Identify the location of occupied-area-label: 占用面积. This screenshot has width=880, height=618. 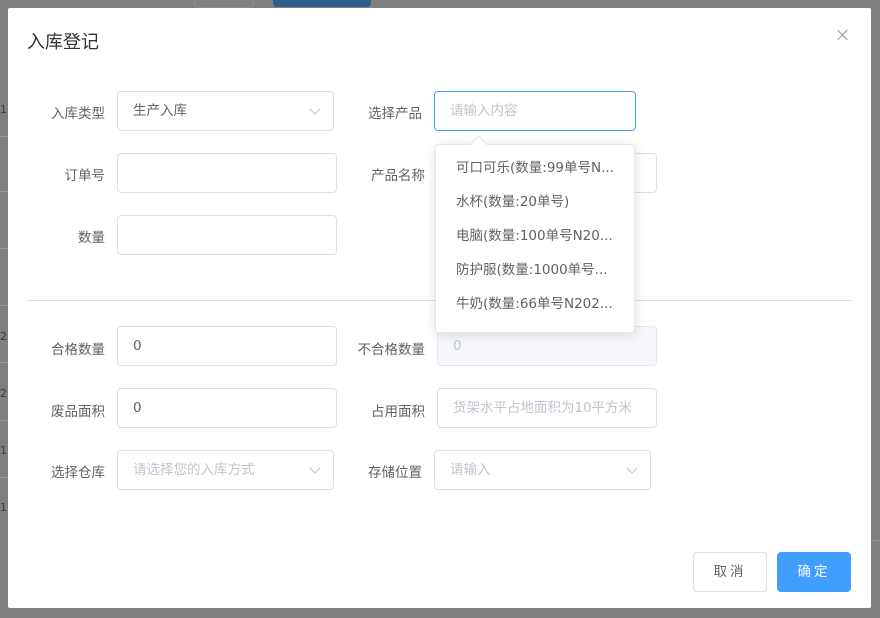
(398, 412).